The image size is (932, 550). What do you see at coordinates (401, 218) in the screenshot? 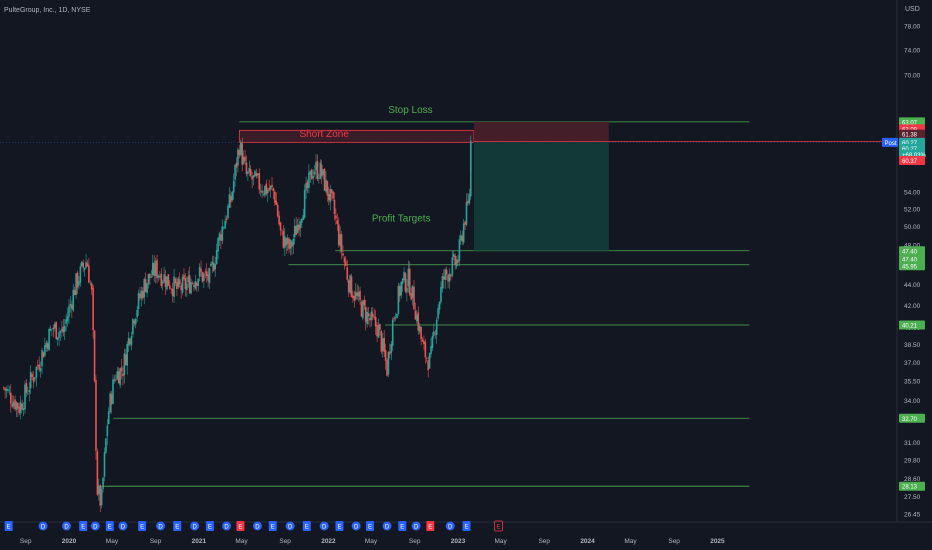
I see `annotation-label: Profit Targets` at bounding box center [401, 218].